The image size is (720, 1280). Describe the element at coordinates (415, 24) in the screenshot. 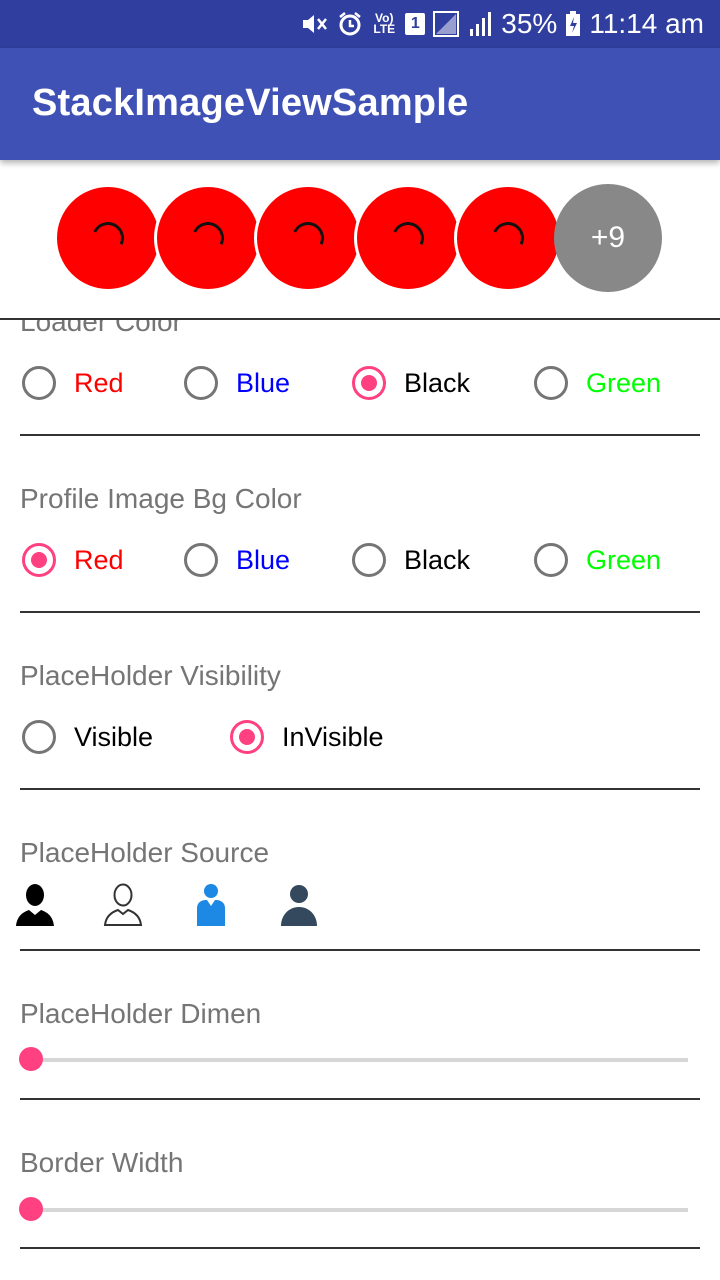

I see `sim-slot-icon: 1` at that location.